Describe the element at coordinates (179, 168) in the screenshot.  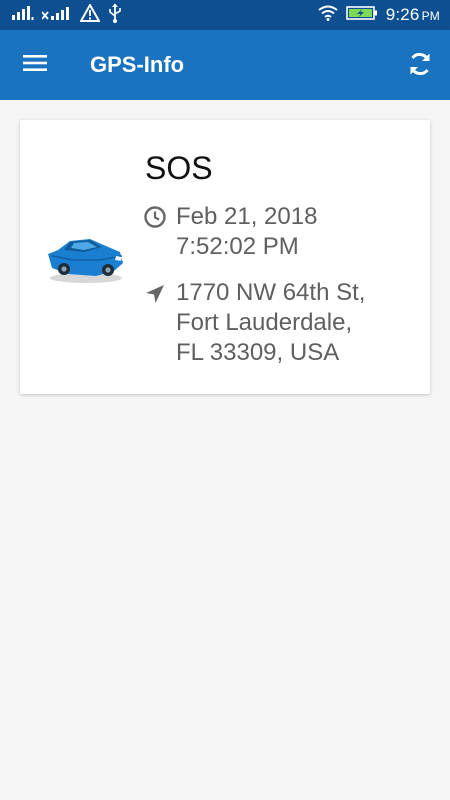
I see `card-title: SOS` at that location.